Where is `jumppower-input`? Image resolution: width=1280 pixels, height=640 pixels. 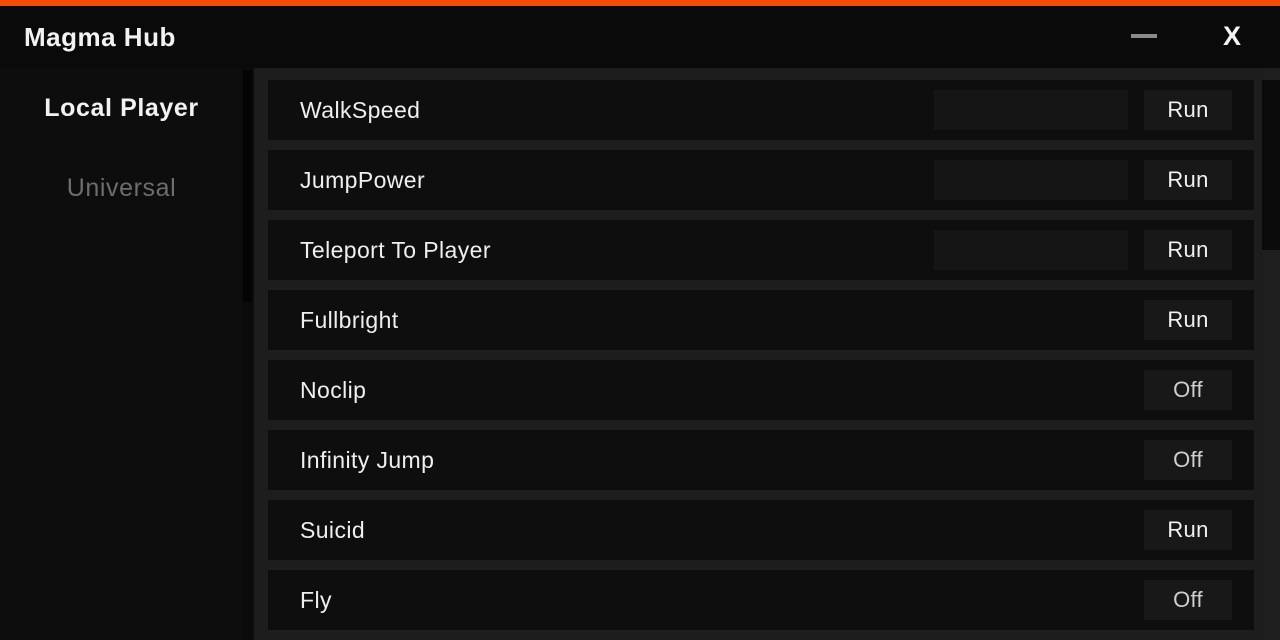 jumppower-input is located at coordinates (1031, 180).